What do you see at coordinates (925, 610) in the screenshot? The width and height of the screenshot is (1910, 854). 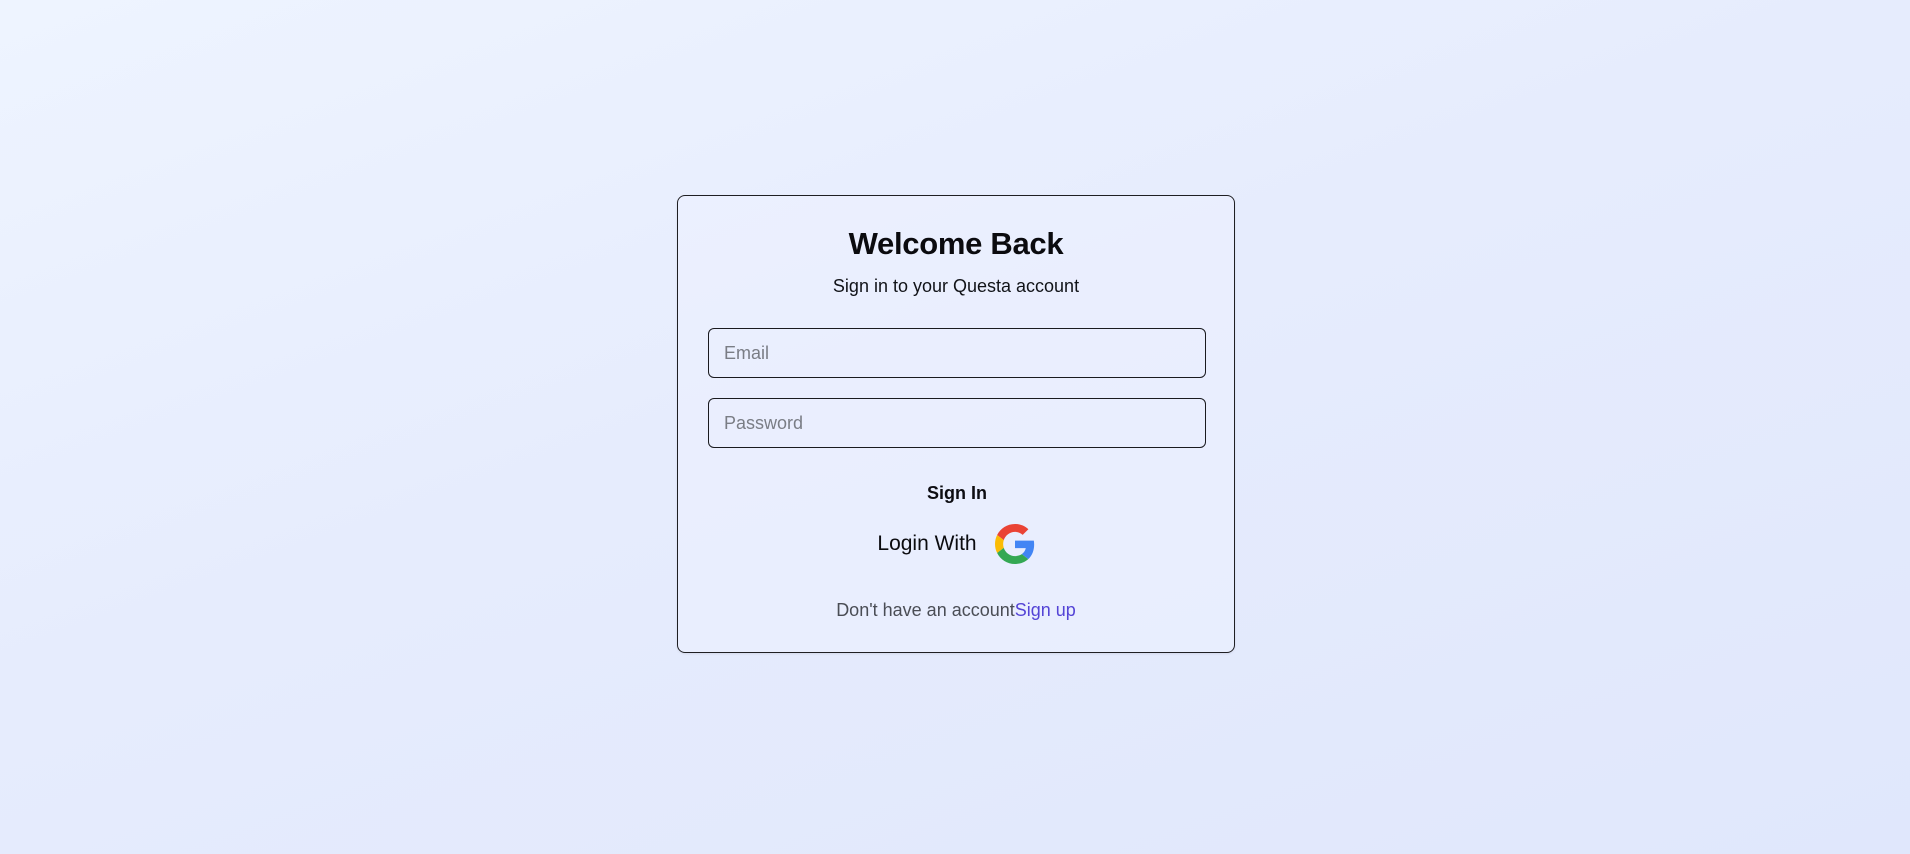 I see `signup-prompt-text: Don't have an account` at bounding box center [925, 610].